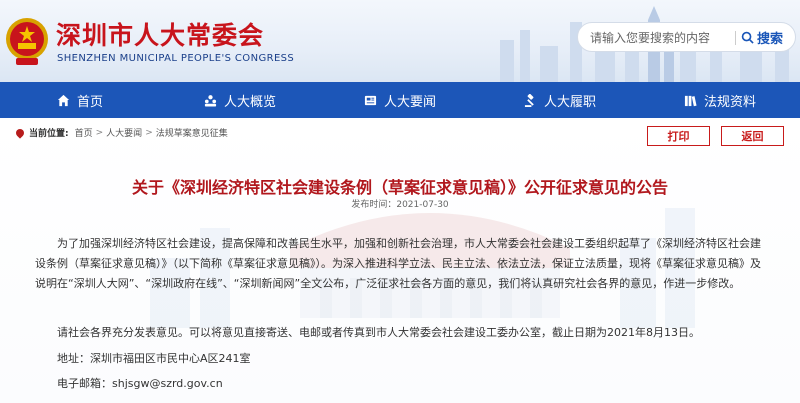  I want to click on nav-item-duties: 人大履职, so click(560, 100).